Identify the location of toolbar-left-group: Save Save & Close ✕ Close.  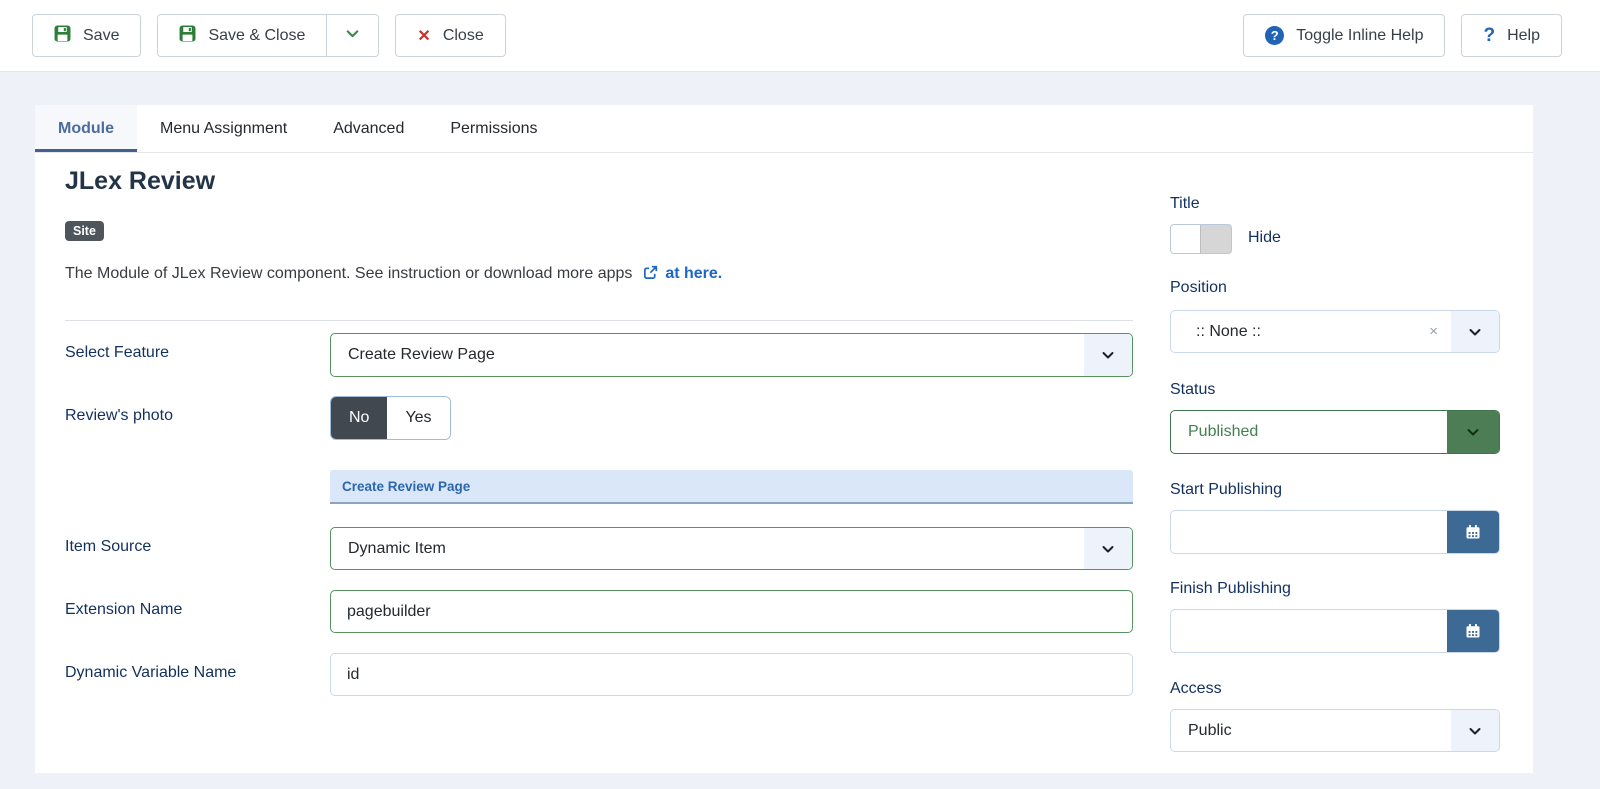
(269, 35).